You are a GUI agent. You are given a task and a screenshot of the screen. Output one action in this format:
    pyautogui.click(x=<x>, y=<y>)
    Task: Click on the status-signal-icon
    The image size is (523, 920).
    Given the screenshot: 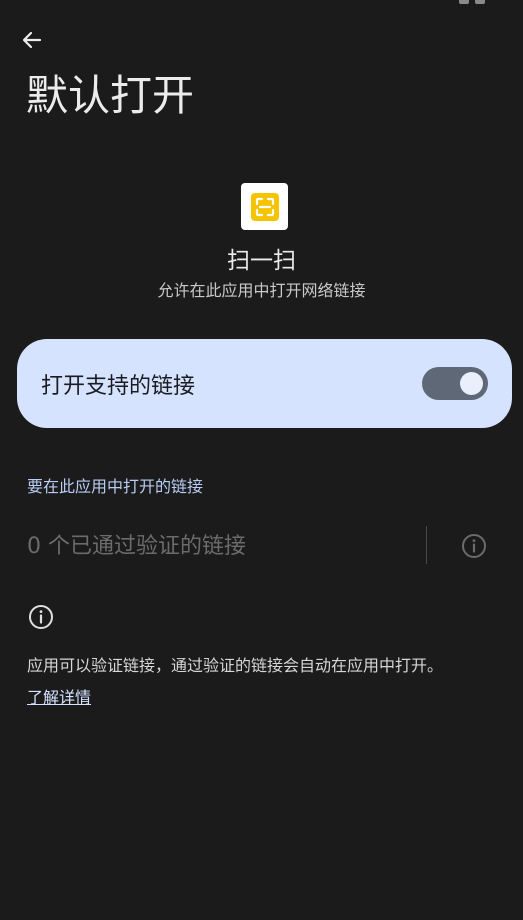 What is the action you would take?
    pyautogui.click(x=464, y=2)
    